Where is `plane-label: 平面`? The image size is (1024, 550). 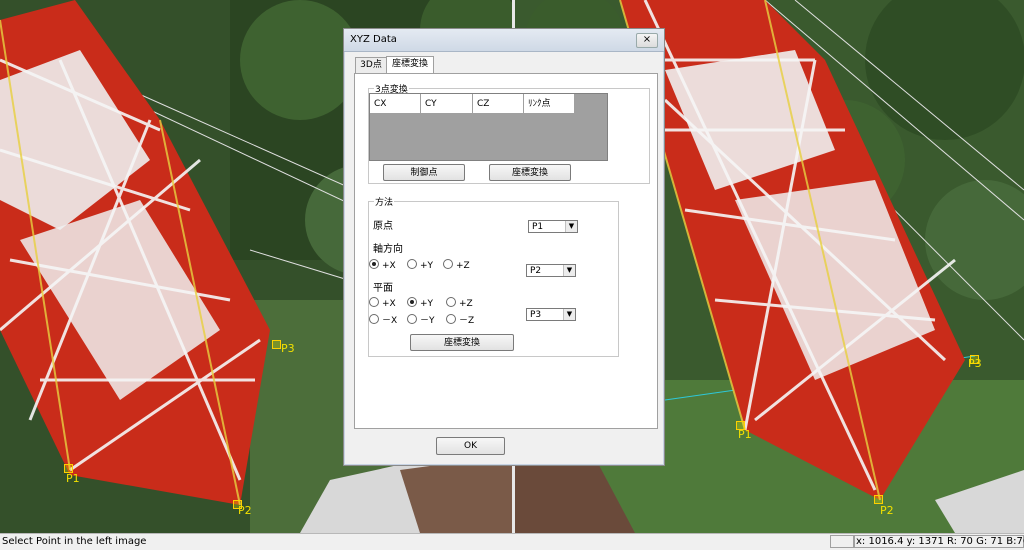 plane-label: 平面 is located at coordinates (383, 288).